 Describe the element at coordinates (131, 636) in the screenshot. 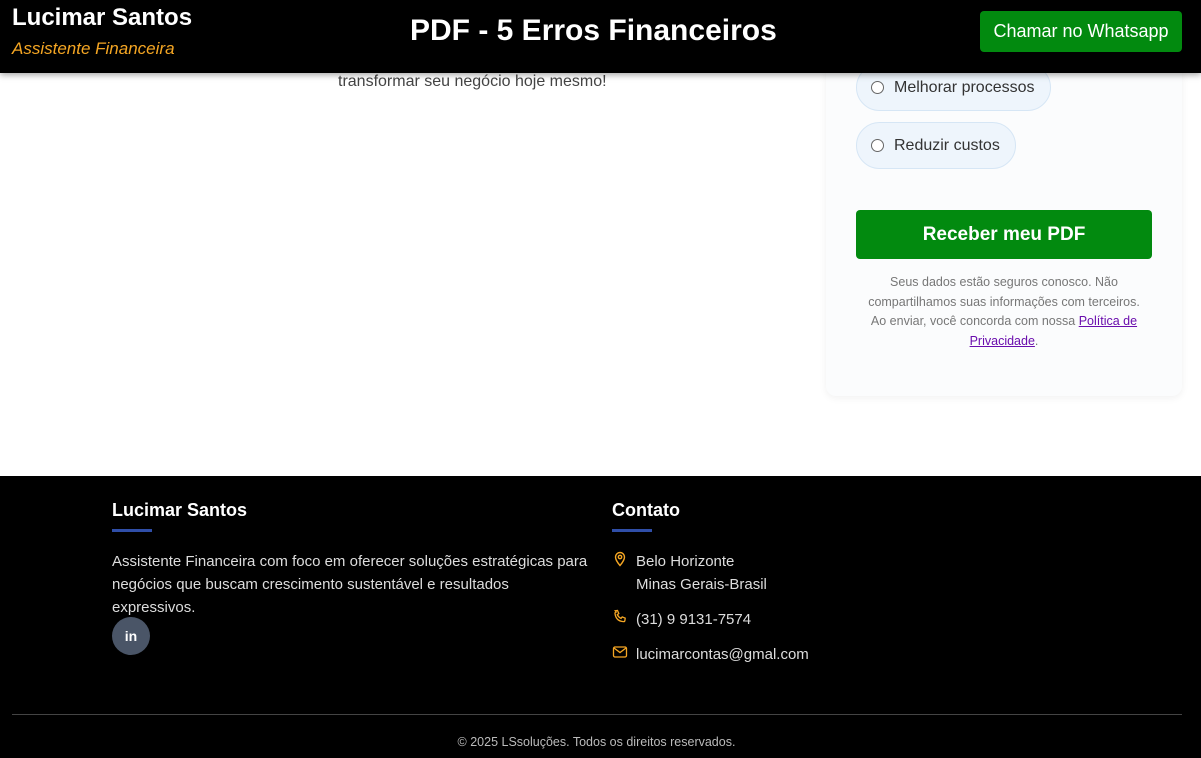

I see `linkedin-icon: in` at that location.